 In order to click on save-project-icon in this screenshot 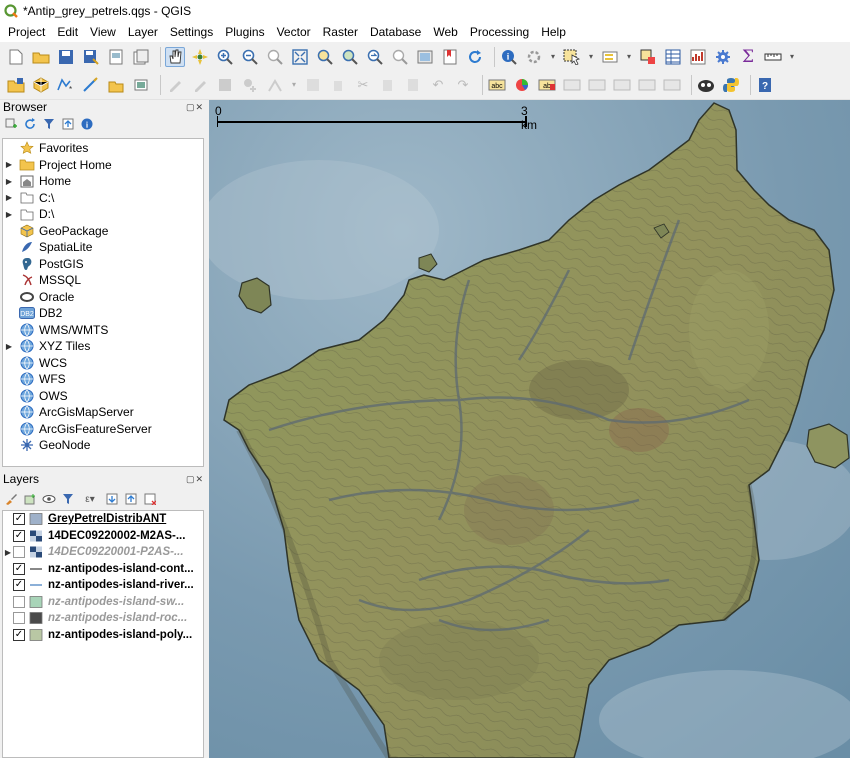, I will do `click(66, 57)`.